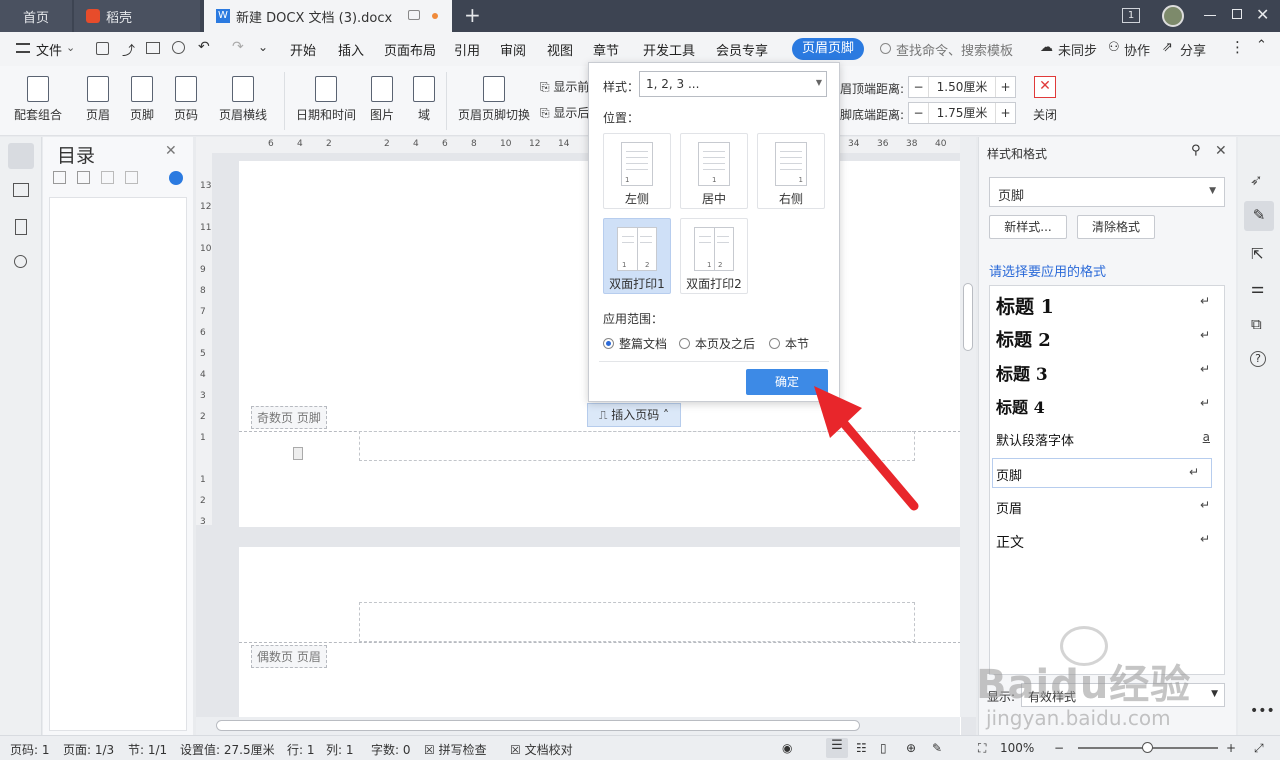 The height and width of the screenshot is (760, 1280). What do you see at coordinates (70, 47) in the screenshot?
I see `chevron-down-icon: ⌄` at bounding box center [70, 47].